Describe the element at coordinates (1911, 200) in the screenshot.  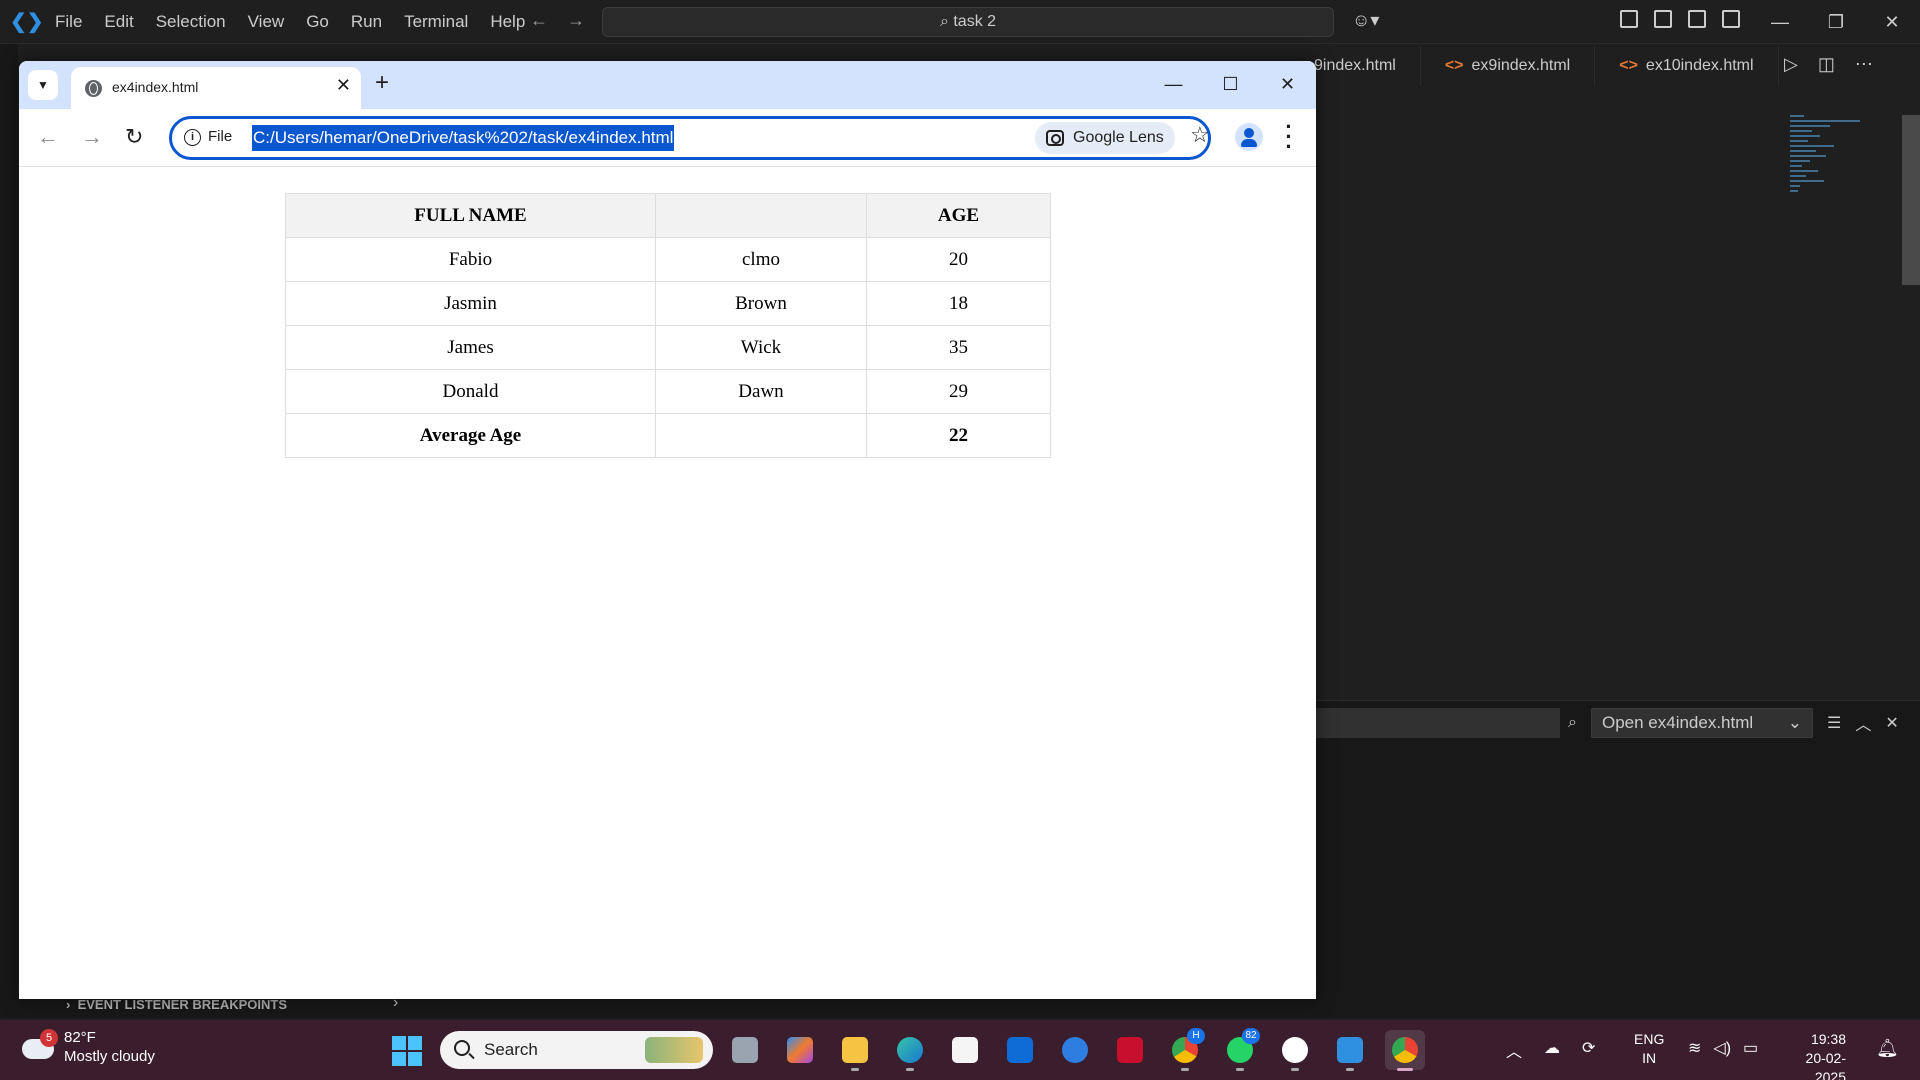
I see `editor-scrollbar` at that location.